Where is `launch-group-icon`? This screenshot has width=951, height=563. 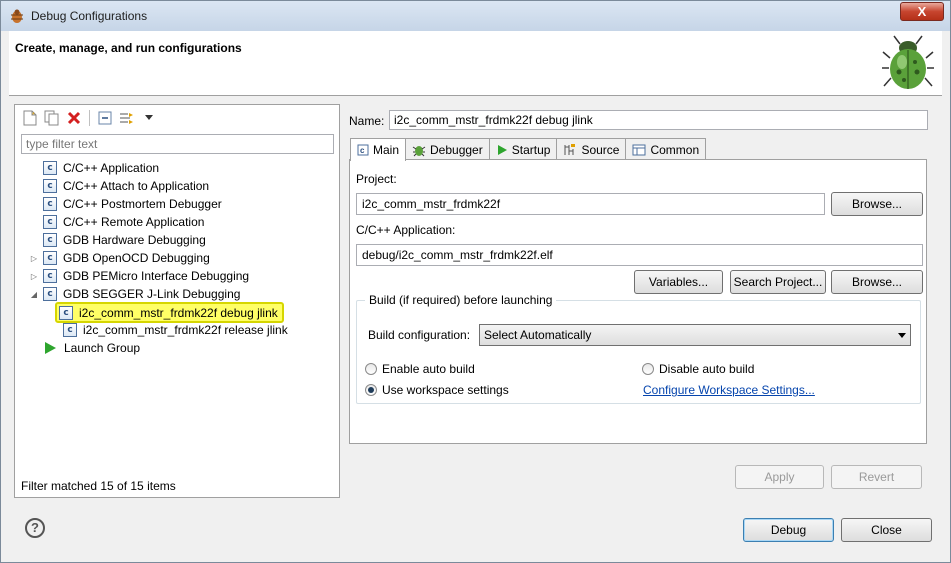
launch-group-icon is located at coordinates (50, 348).